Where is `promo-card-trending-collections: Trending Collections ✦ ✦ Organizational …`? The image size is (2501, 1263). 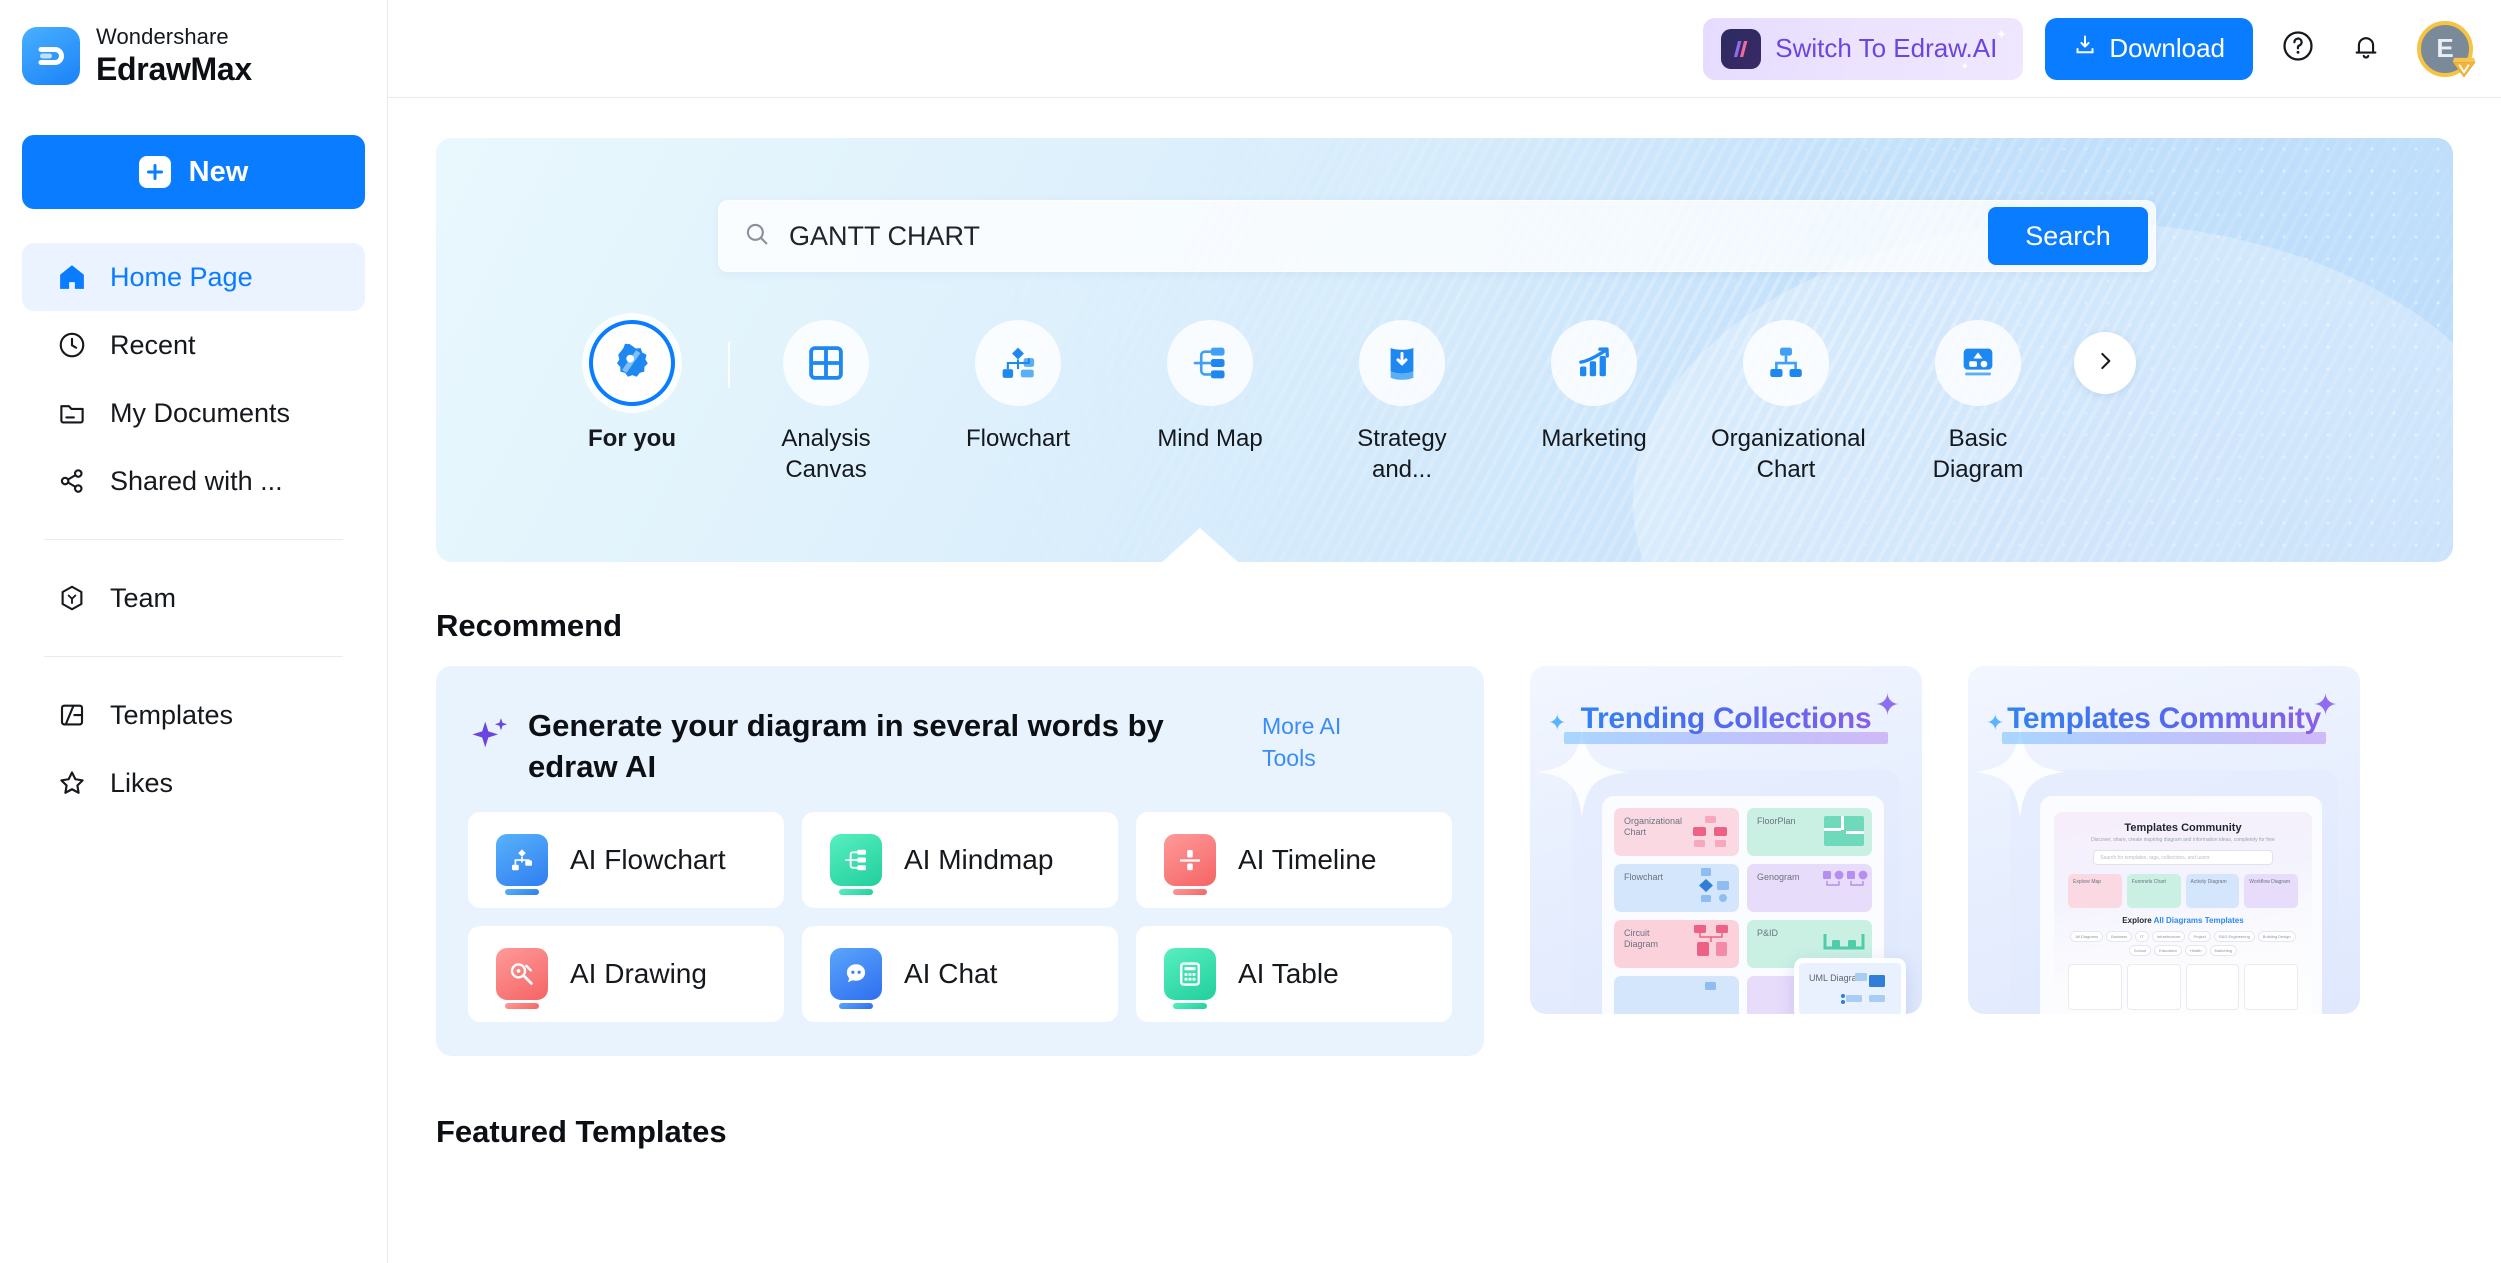
promo-card-trending-collections: Trending Collections ✦ ✦ Organizational … is located at coordinates (1726, 840).